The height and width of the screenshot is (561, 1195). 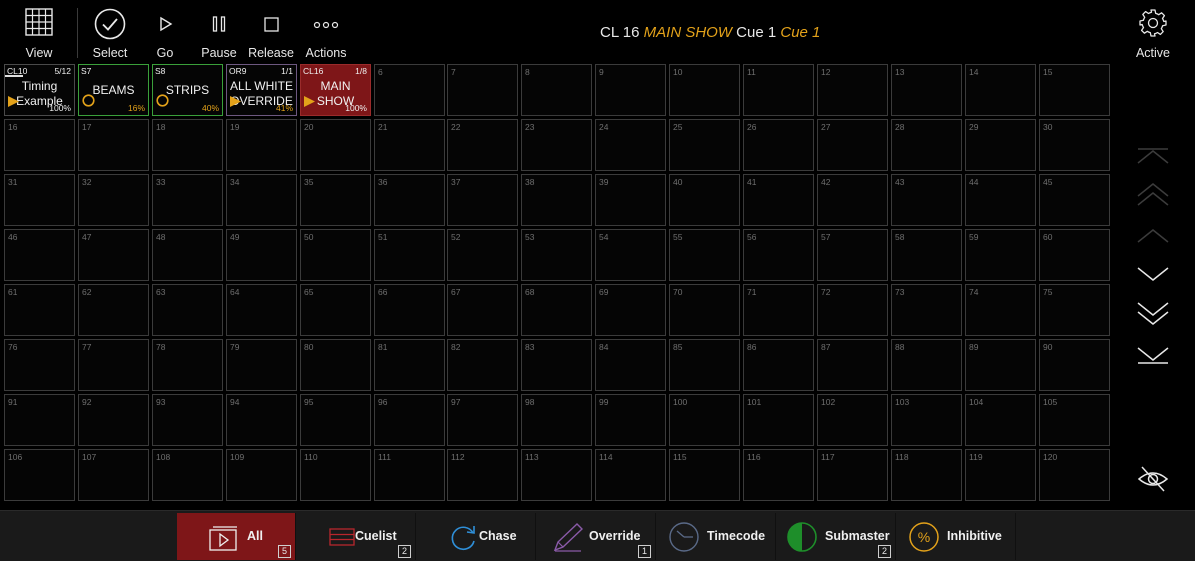 I want to click on empty-playback-cell: 61, so click(x=39, y=310).